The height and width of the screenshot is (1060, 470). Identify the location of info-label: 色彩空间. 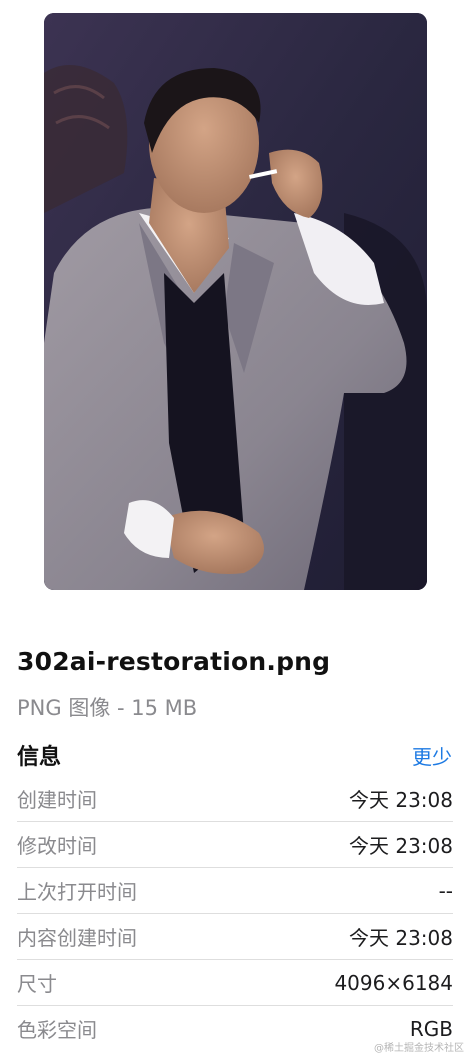
(57, 1030).